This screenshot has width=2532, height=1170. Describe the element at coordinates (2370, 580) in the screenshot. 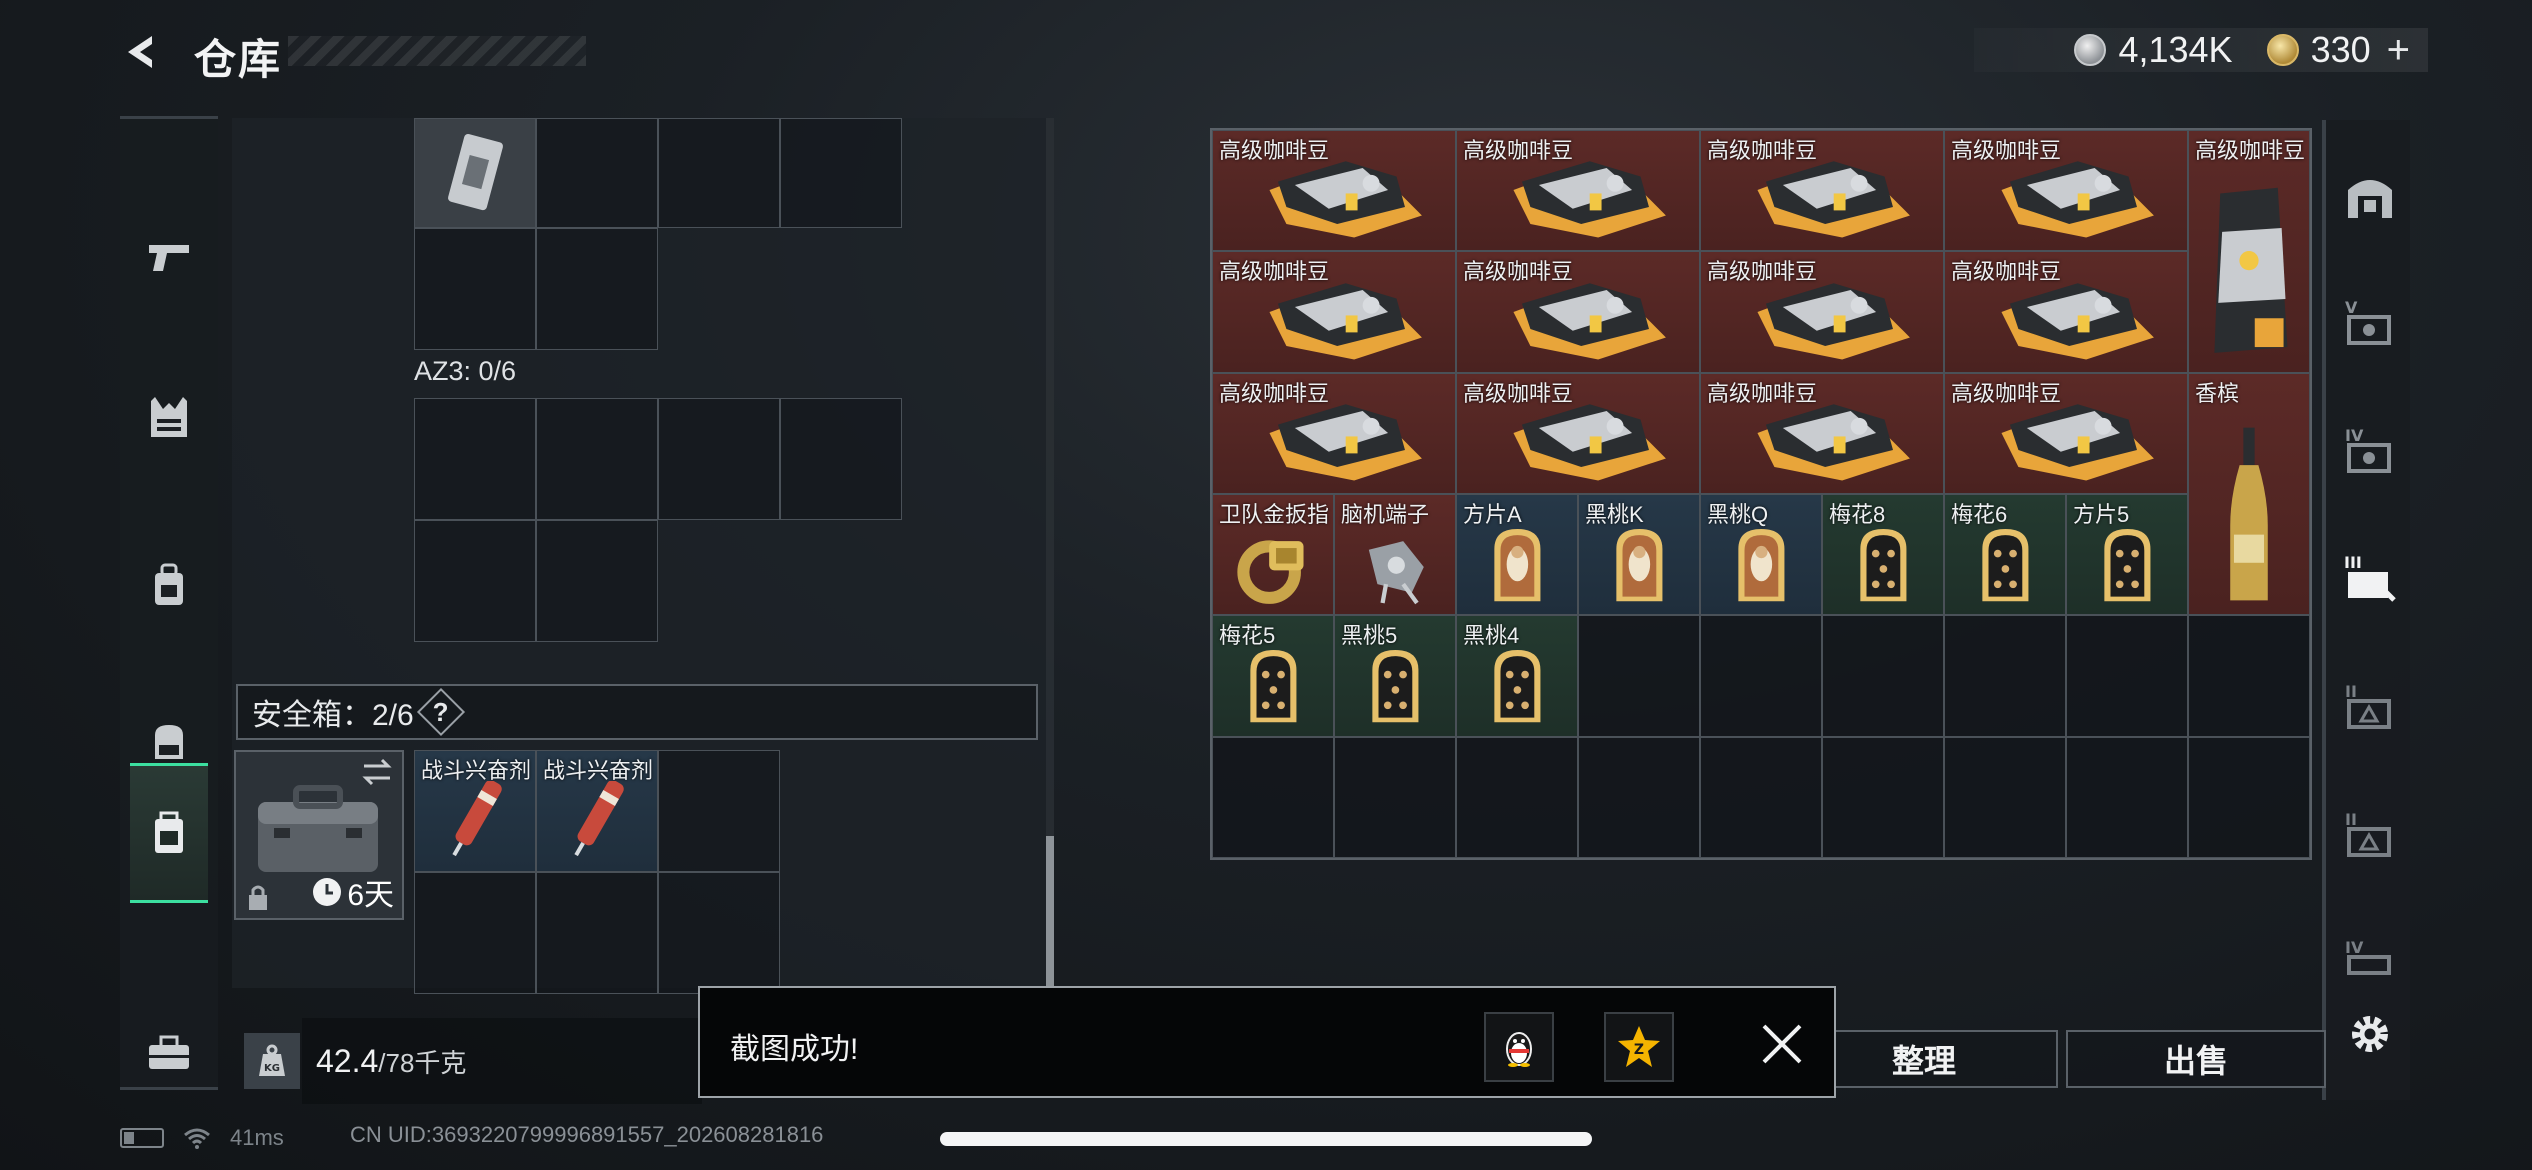

I see `storage-page-iii: III` at that location.